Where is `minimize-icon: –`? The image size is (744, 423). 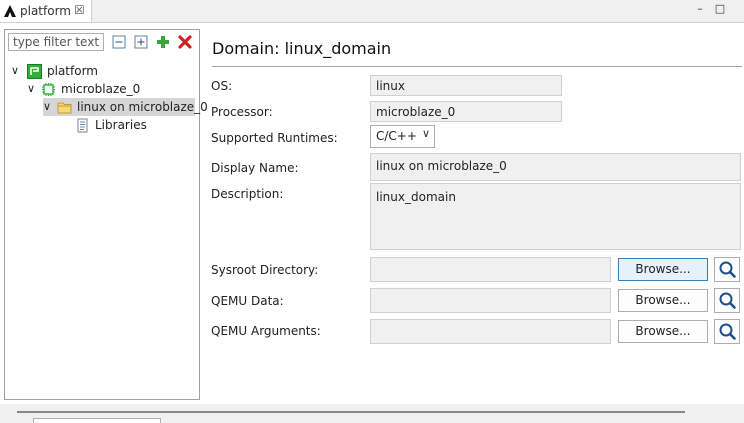
minimize-icon: – is located at coordinates (700, 9).